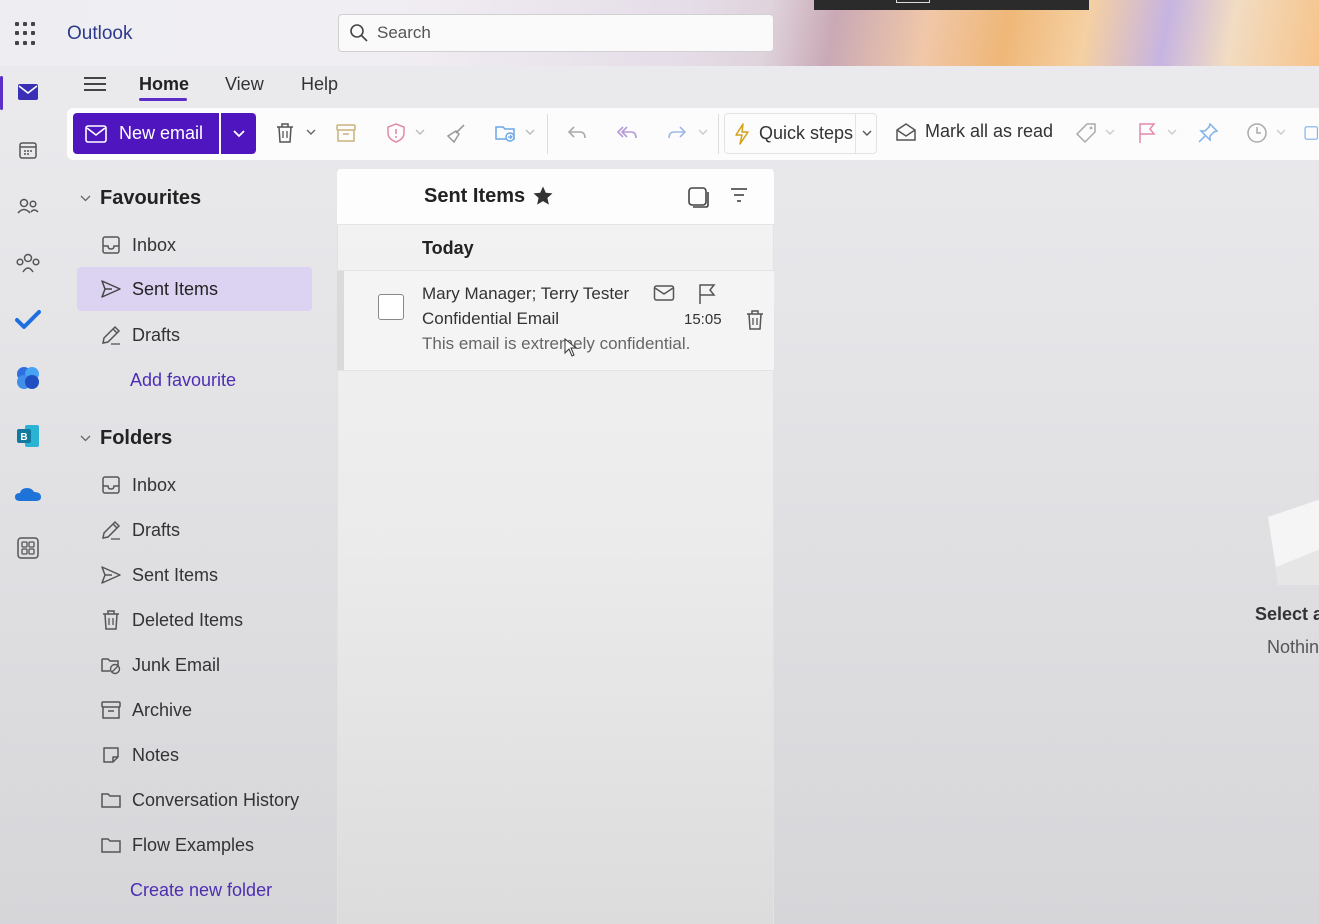 The height and width of the screenshot is (924, 1319). What do you see at coordinates (577, 133) in the screenshot?
I see `reply-icon` at bounding box center [577, 133].